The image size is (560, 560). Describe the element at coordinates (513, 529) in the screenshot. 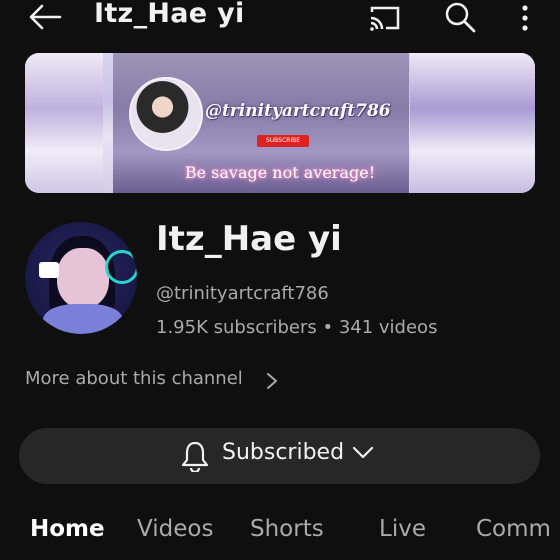

I see `tab-community: Comm` at that location.